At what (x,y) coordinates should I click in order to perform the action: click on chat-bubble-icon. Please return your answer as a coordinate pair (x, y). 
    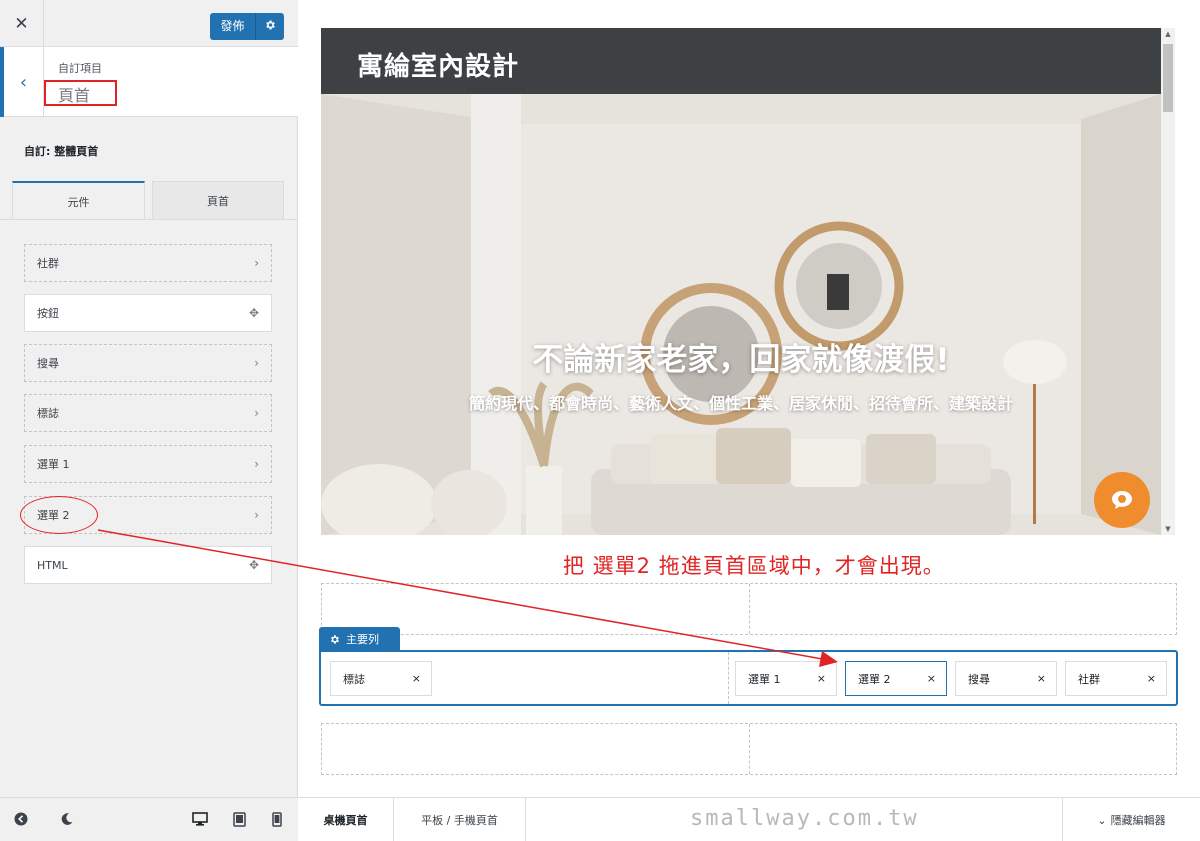
    Looking at the image, I should click on (1122, 500).